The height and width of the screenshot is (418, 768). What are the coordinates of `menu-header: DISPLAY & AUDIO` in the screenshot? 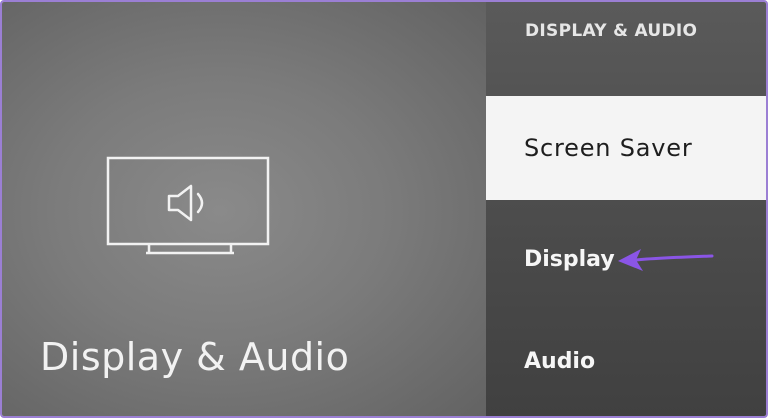 It's located at (611, 31).